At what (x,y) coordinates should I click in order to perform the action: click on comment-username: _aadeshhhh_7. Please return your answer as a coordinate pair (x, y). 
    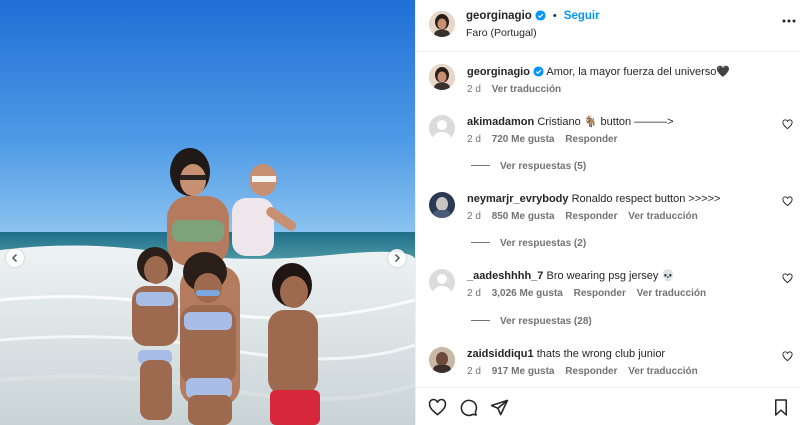
    Looking at the image, I should click on (505, 276).